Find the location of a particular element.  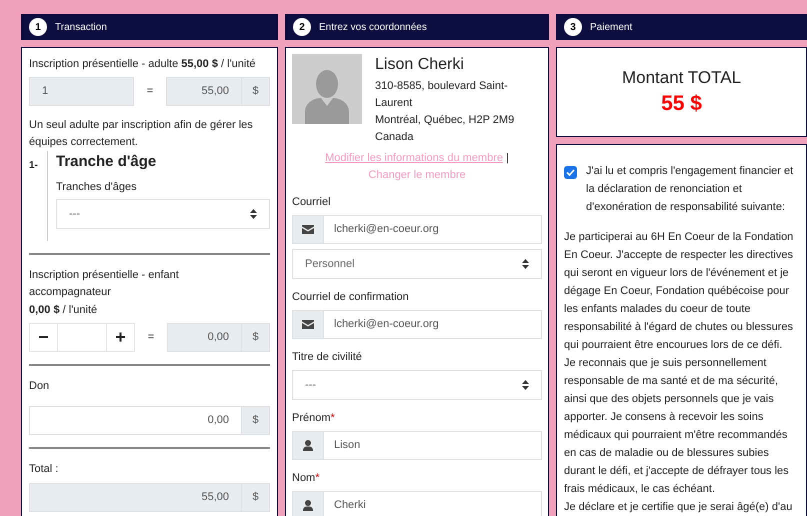

checkmark-icon is located at coordinates (570, 172).